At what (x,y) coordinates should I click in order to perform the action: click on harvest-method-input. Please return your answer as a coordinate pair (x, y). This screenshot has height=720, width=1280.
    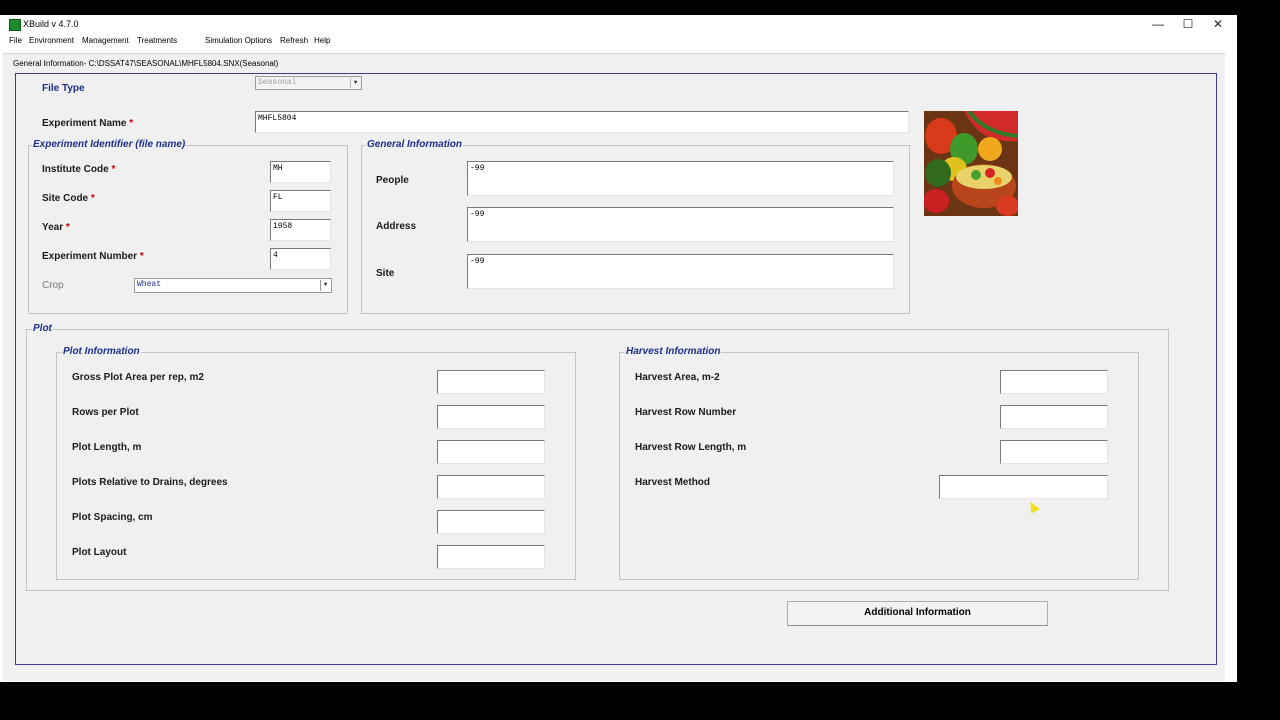
    Looking at the image, I should click on (1023, 487).